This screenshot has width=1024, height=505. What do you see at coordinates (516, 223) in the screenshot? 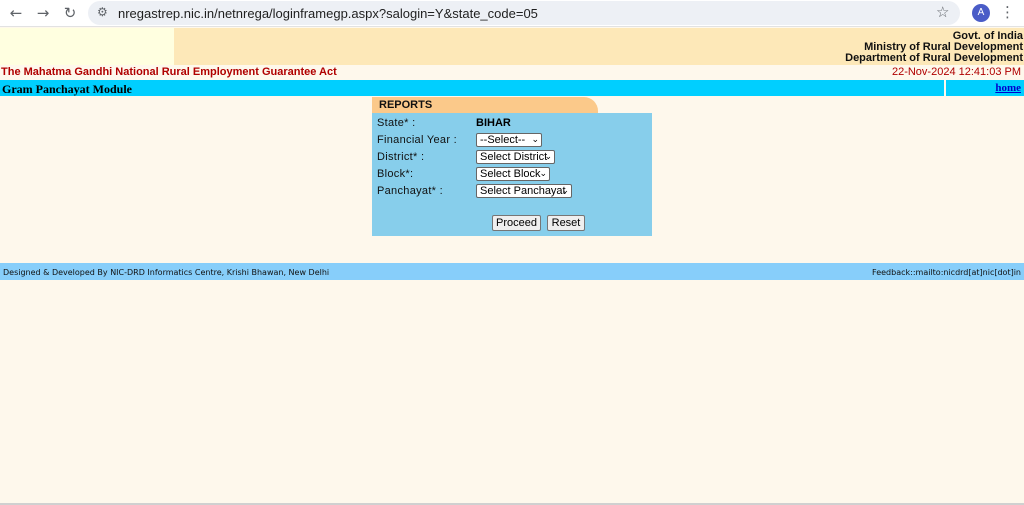
I see `proceed-button: Proceed` at bounding box center [516, 223].